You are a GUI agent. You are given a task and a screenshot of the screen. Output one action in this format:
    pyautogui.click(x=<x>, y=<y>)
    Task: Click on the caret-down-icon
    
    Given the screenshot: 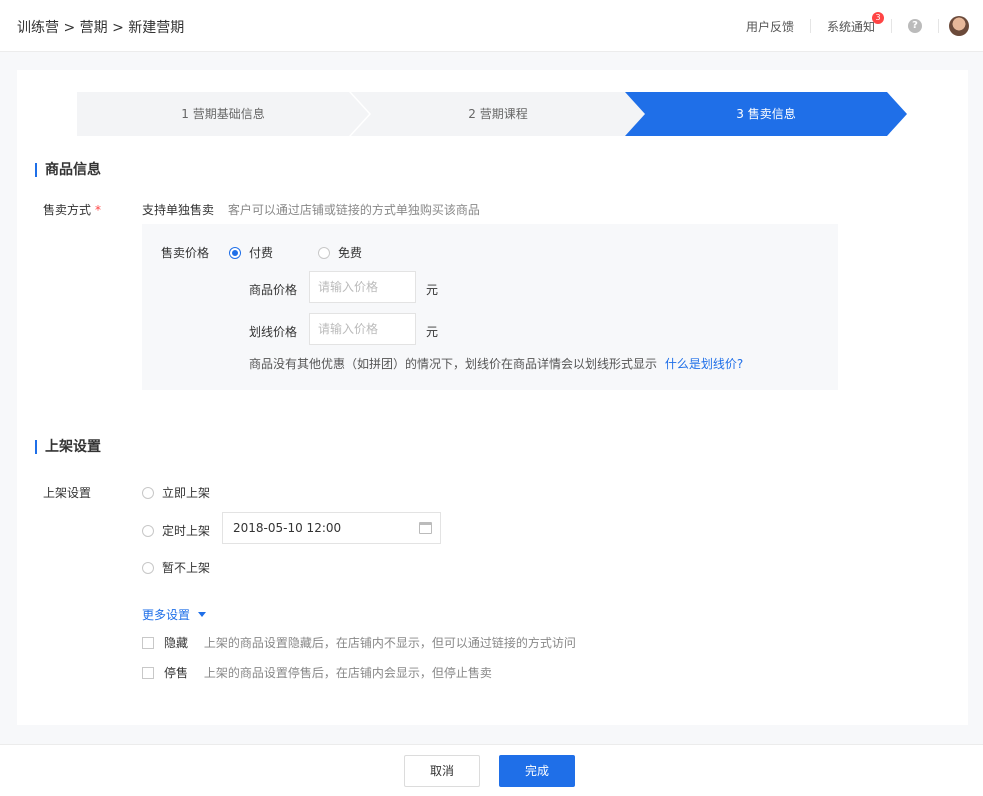 What is the action you would take?
    pyautogui.click(x=201, y=614)
    